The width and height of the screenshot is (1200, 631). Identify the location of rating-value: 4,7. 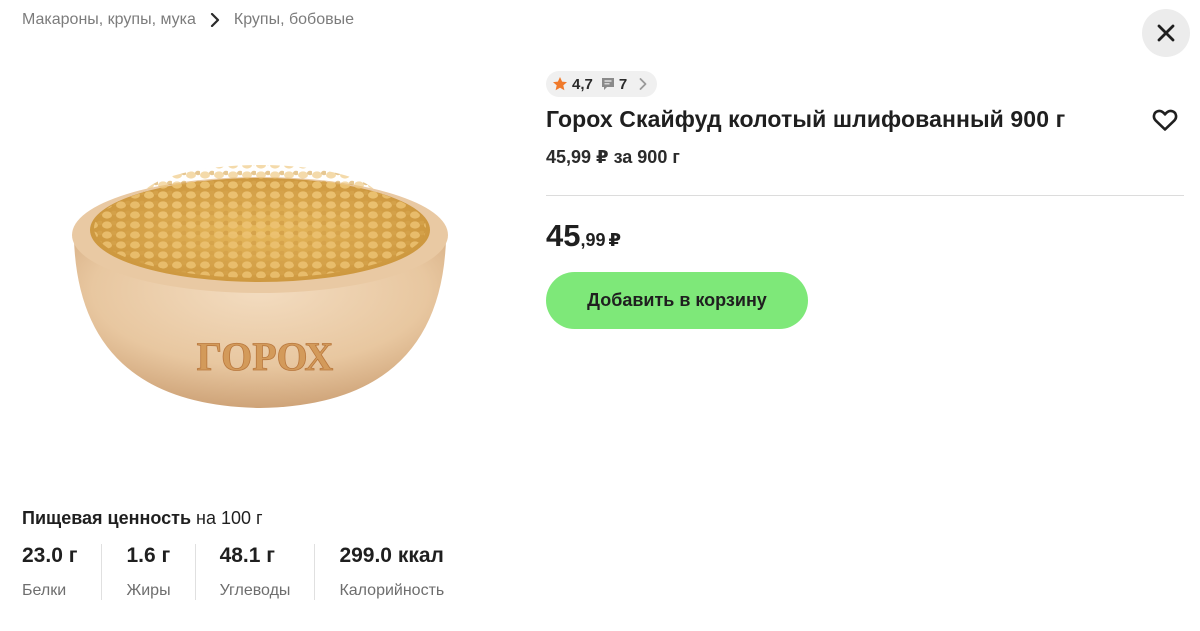
(582, 84).